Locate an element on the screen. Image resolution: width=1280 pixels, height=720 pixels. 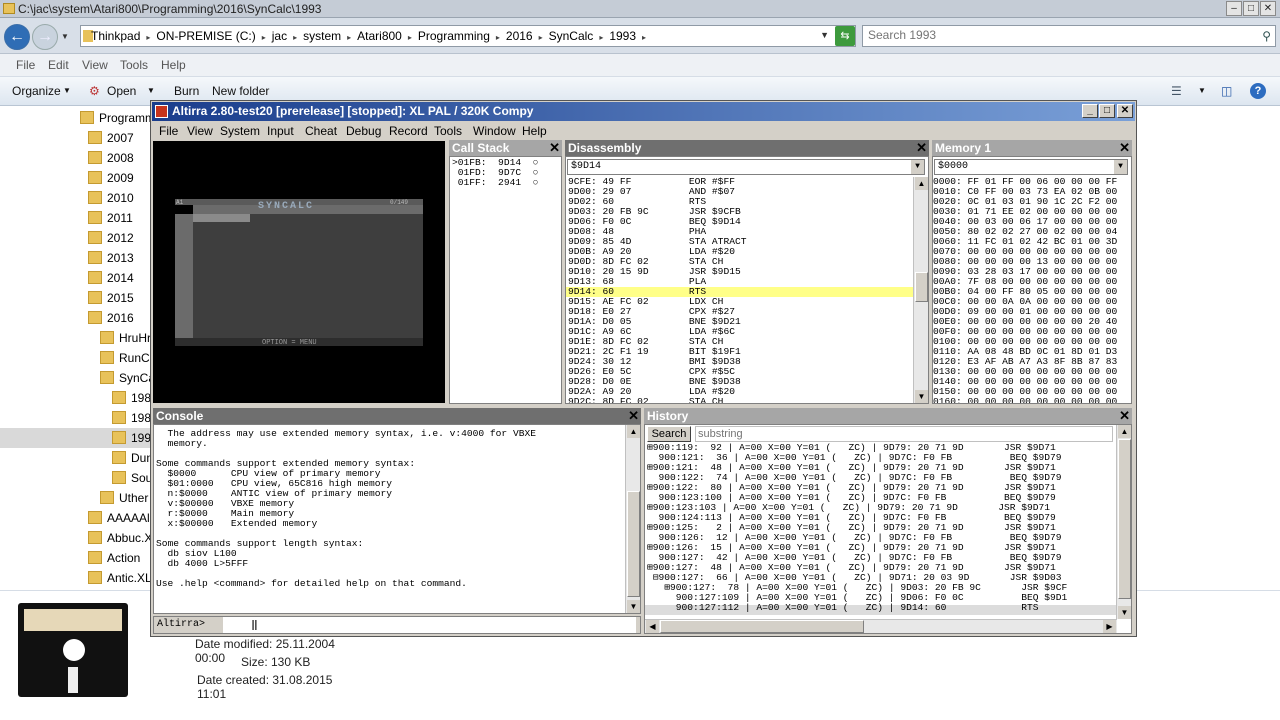
disassembly-address-field: $9D14 ▼ is located at coordinates (746, 167).